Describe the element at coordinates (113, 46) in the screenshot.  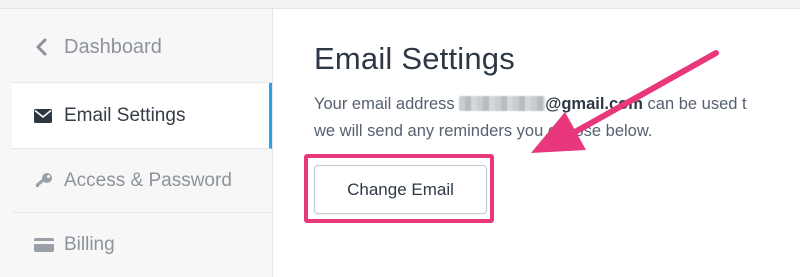
I see `sidebar-back-label: Dashboard` at that location.